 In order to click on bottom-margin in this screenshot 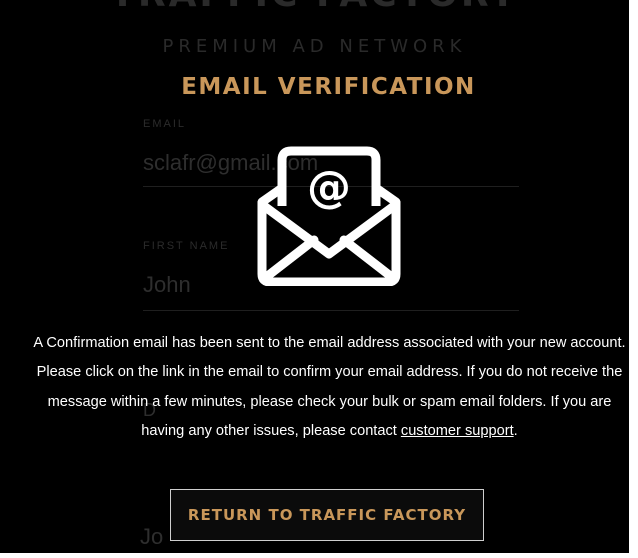, I will do `click(319, 555)`.